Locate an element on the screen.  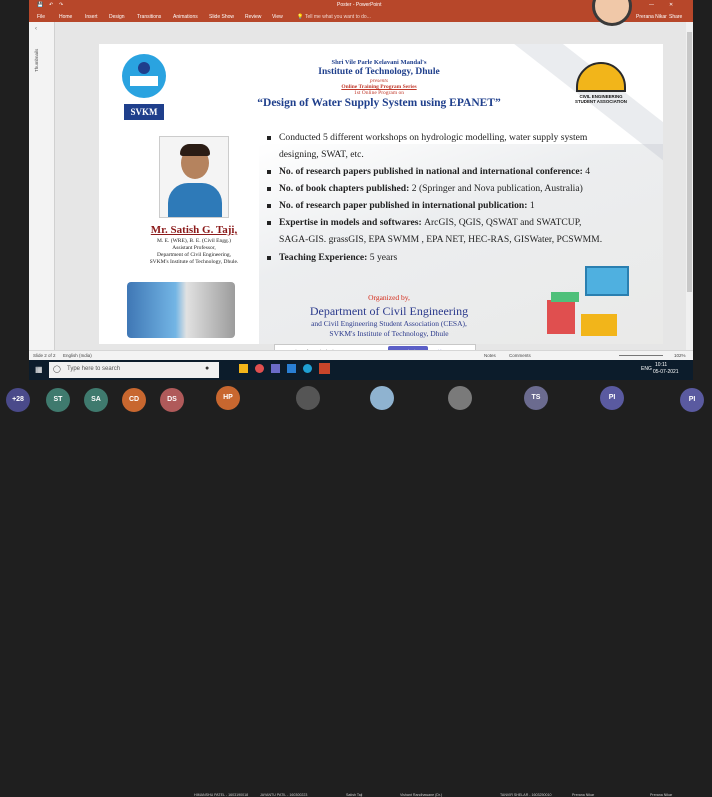
tab-file: File is located at coordinates (41, 17).